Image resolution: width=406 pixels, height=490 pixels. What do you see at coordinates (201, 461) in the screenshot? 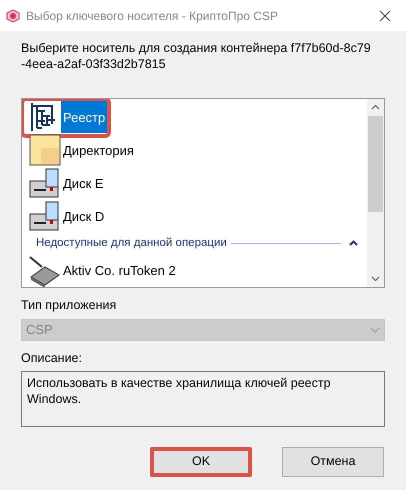
I see `dialog-button: OK` at bounding box center [201, 461].